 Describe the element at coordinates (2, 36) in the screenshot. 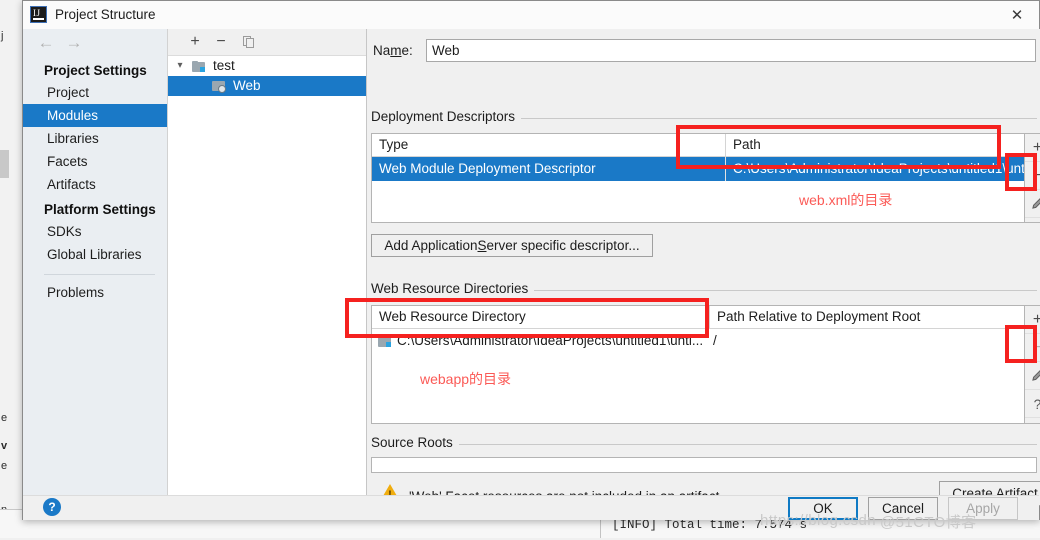

I see `background-edge-letter: j` at that location.